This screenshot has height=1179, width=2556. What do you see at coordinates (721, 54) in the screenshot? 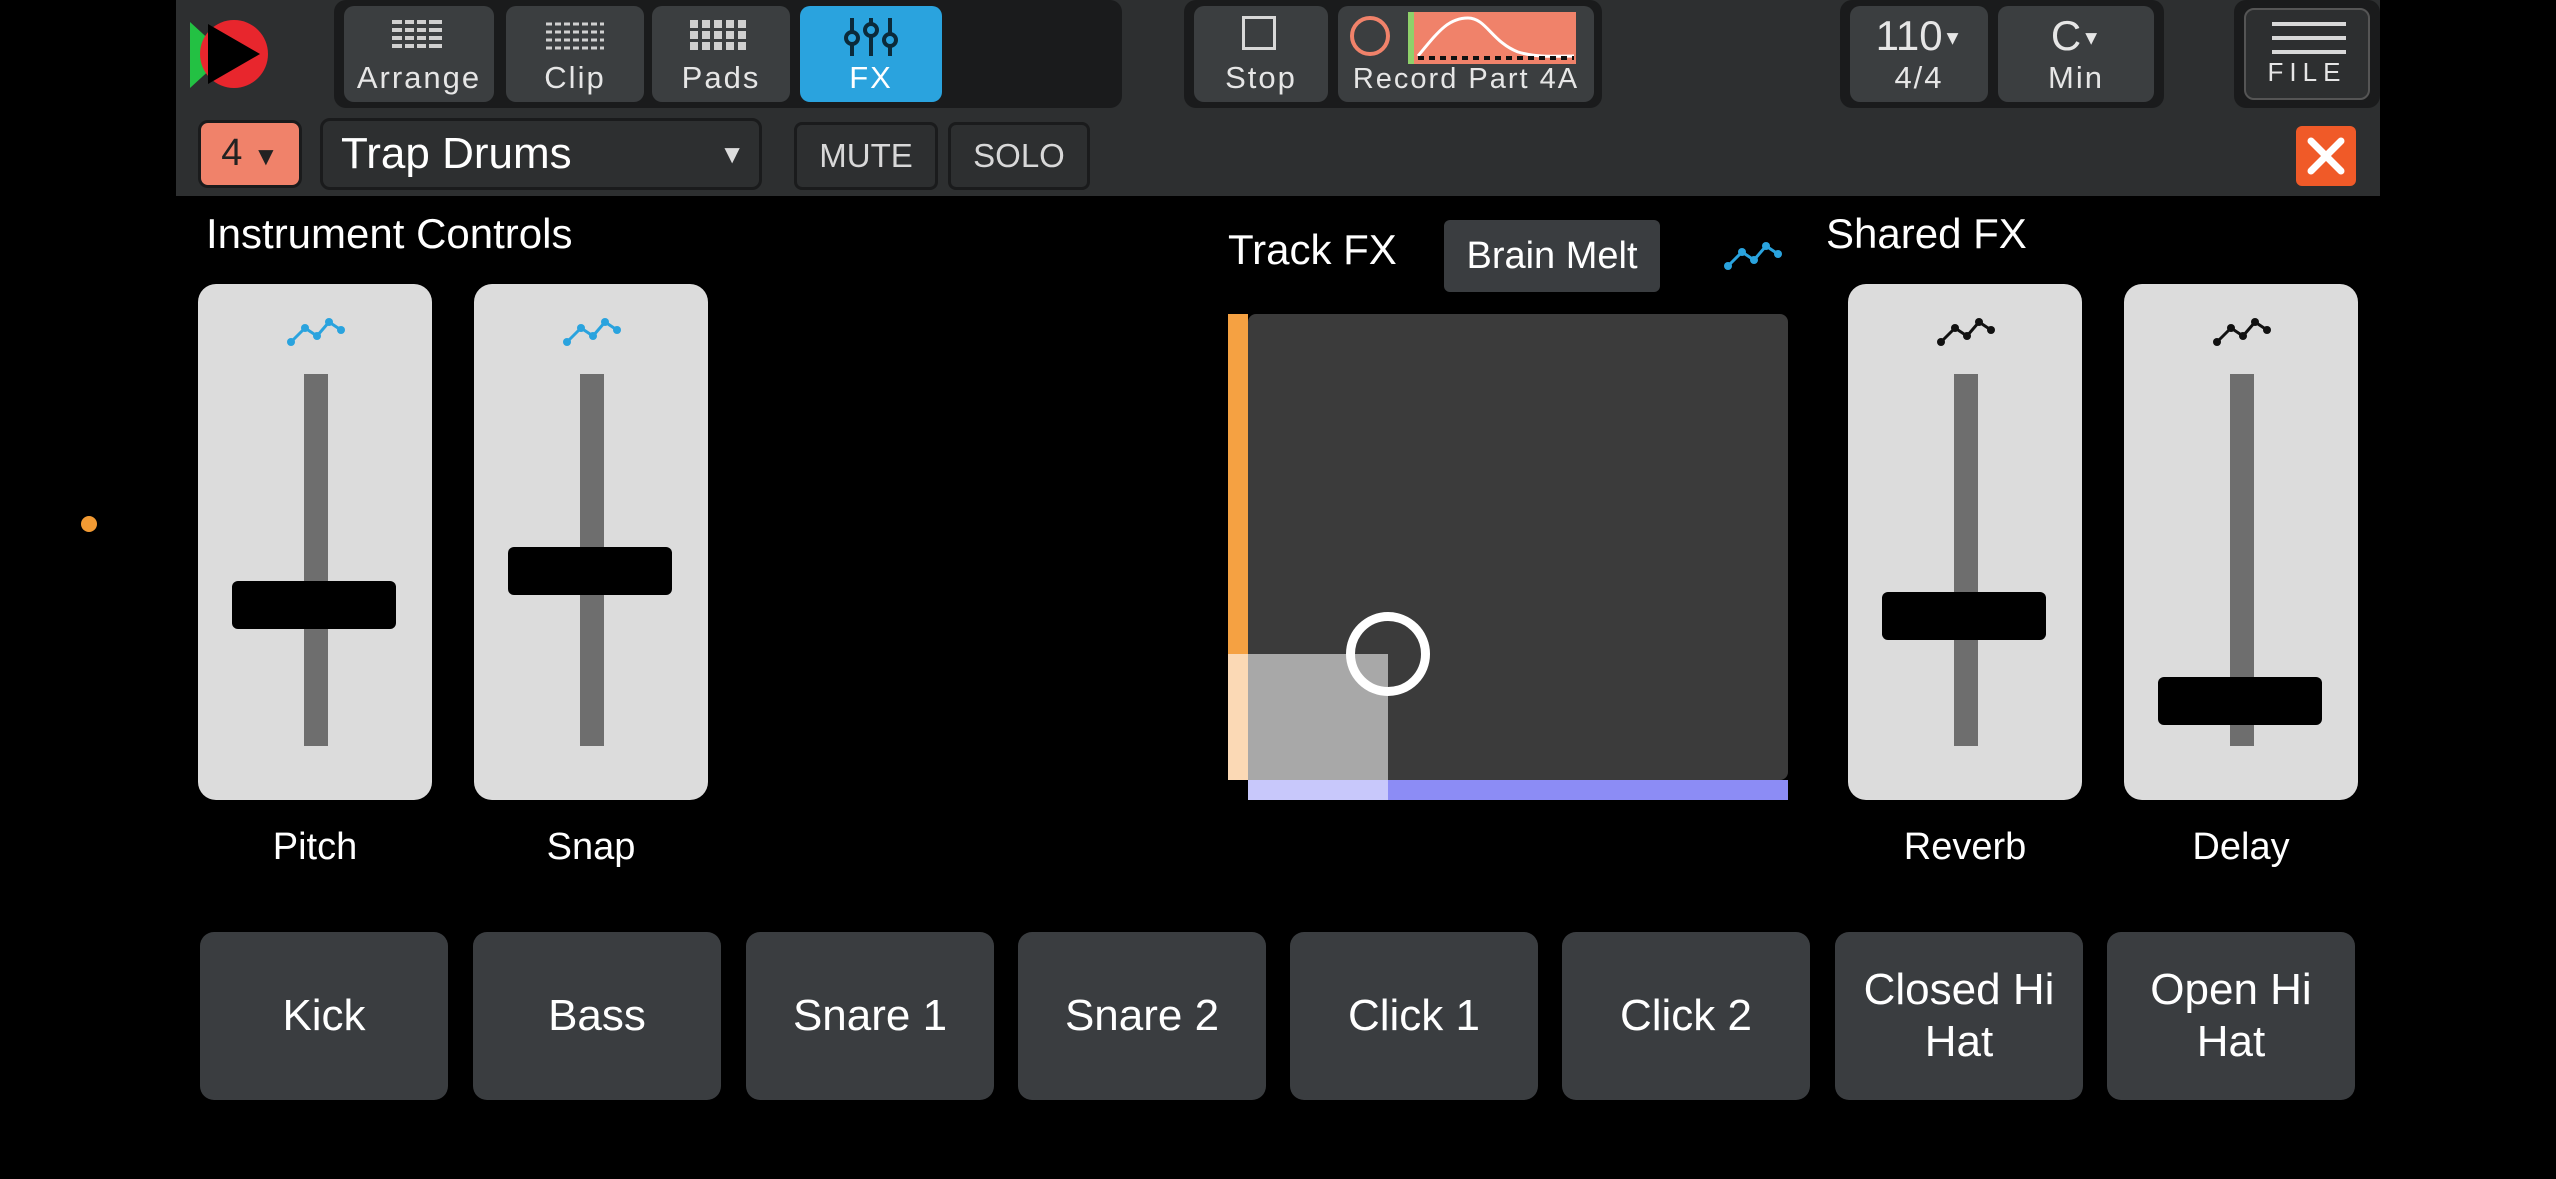
I see `nav-pads-button: Pads` at bounding box center [721, 54].